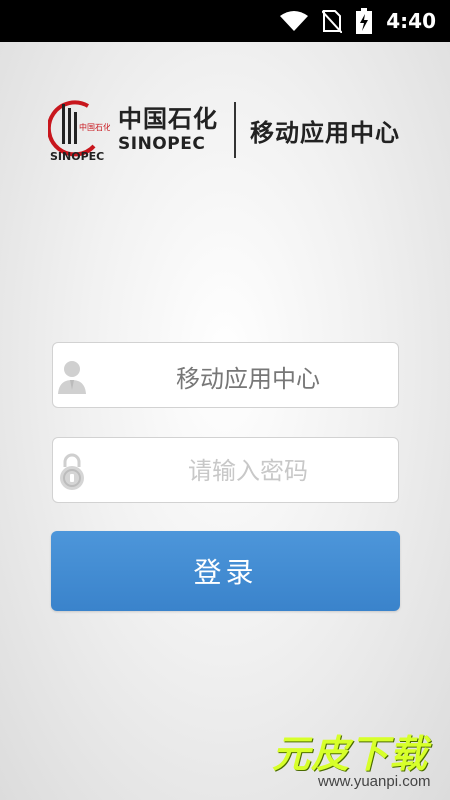 The image size is (450, 800). Describe the element at coordinates (332, 21) in the screenshot. I see `no-sim-icon` at that location.